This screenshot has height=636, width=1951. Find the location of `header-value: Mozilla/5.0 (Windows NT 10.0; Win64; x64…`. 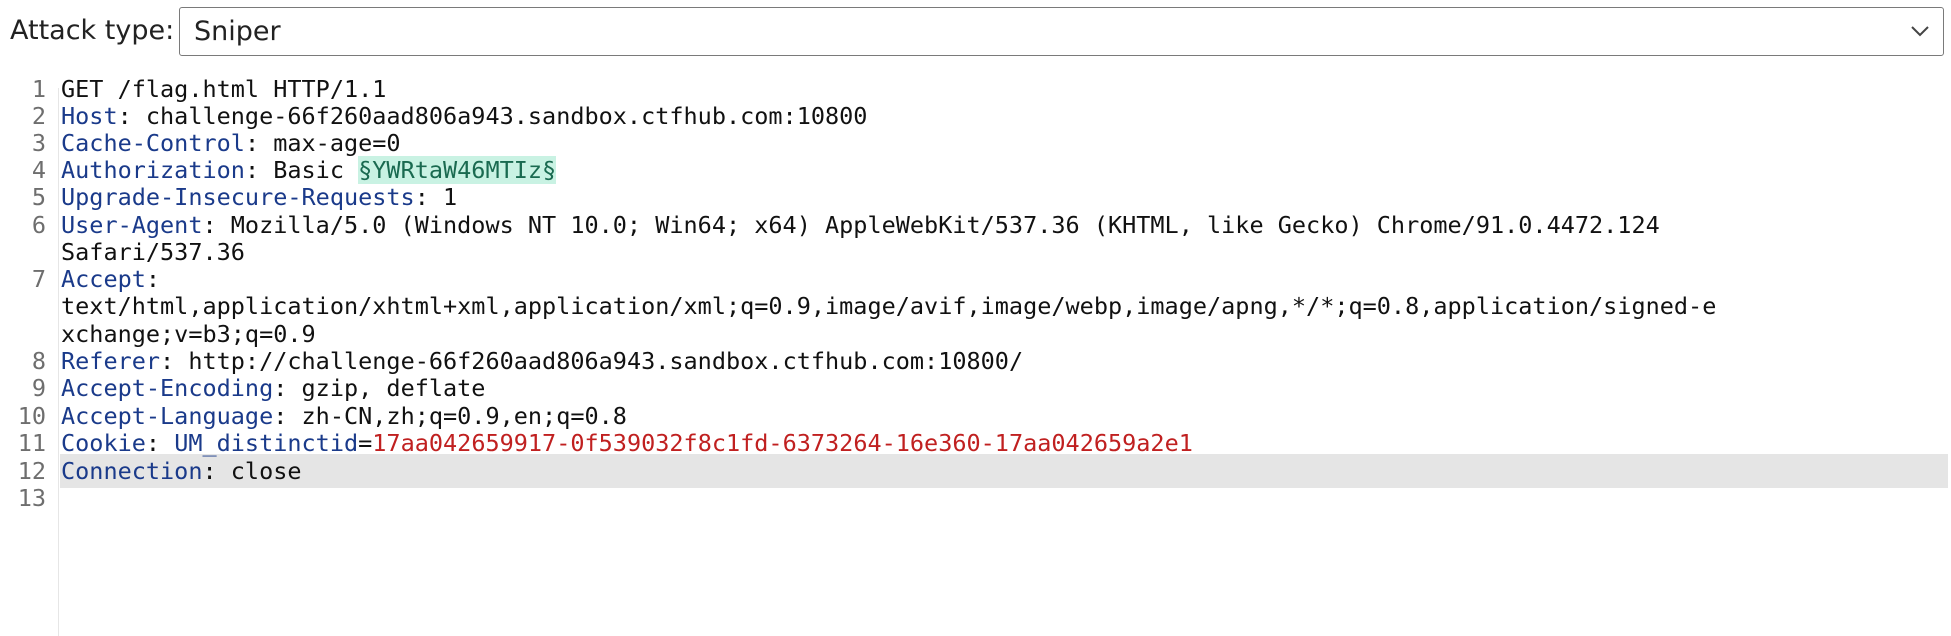

header-value: Mozilla/5.0 (Windows NT 10.0; Win64; x64… is located at coordinates (945, 225).